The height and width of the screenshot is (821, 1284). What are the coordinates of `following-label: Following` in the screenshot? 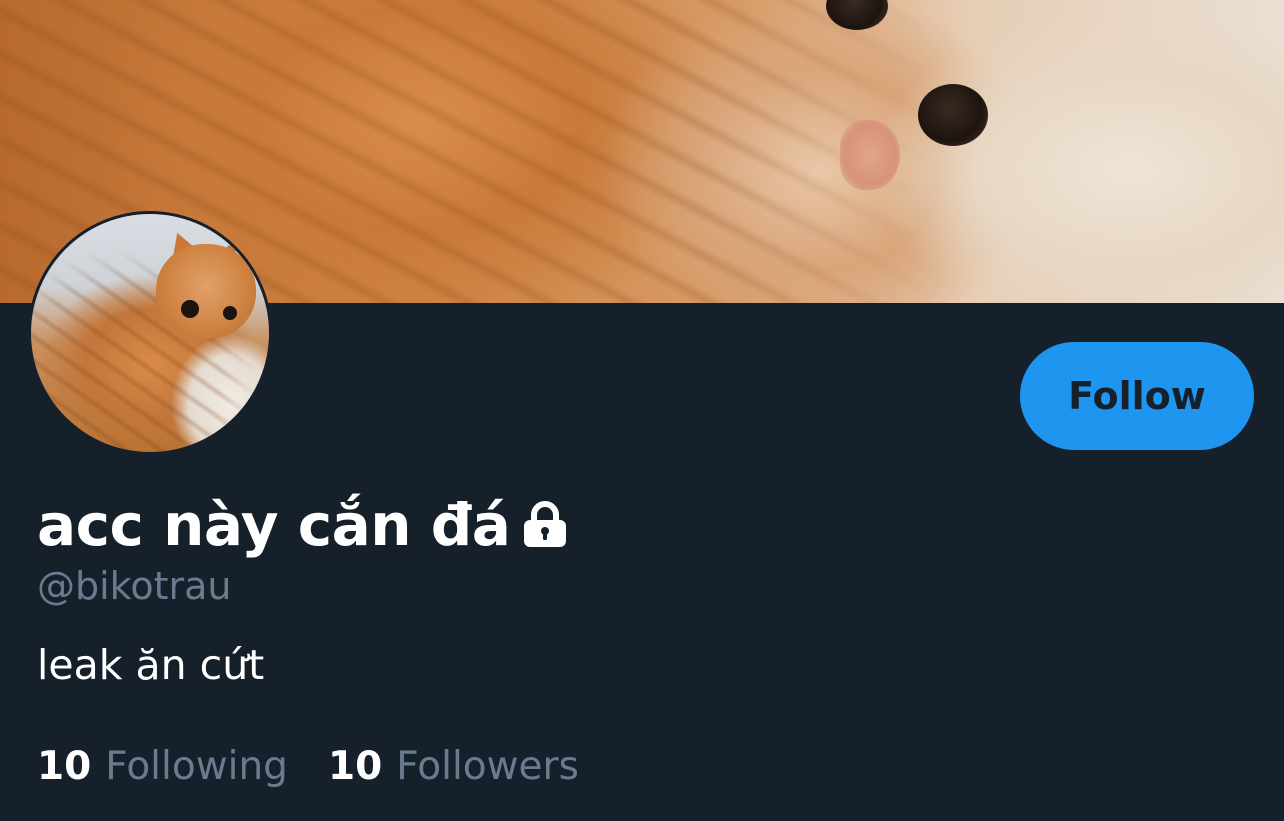 It's located at (196, 766).